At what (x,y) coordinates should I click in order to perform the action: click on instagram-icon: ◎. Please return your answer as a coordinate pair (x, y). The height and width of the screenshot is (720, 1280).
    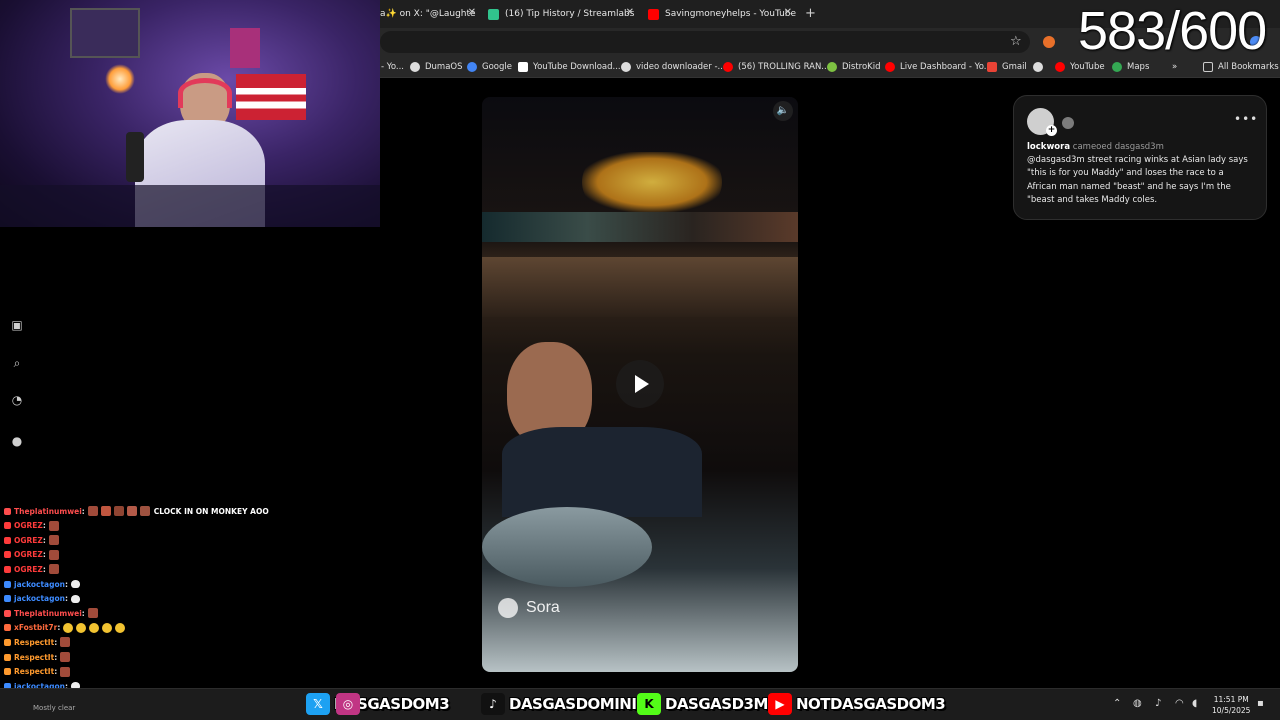
    Looking at the image, I should click on (348, 704).